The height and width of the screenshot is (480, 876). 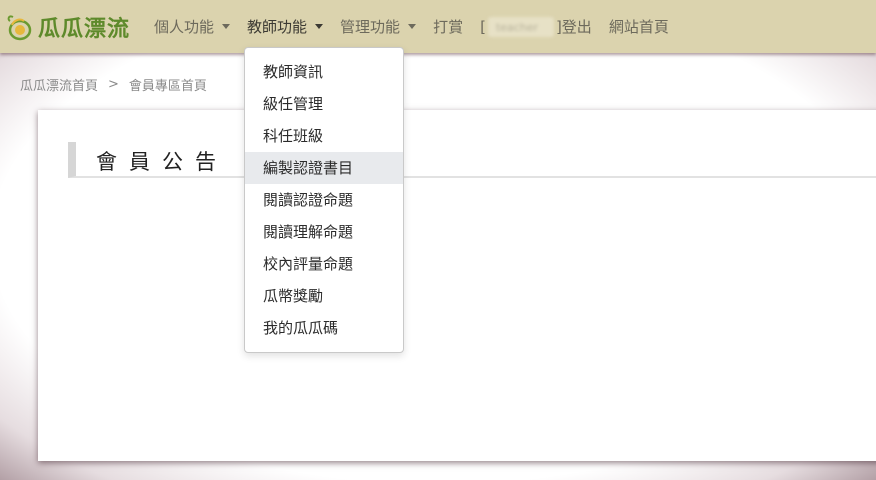 What do you see at coordinates (59, 84) in the screenshot?
I see `breadcrumb-root-link: 瓜瓜漂流首頁` at bounding box center [59, 84].